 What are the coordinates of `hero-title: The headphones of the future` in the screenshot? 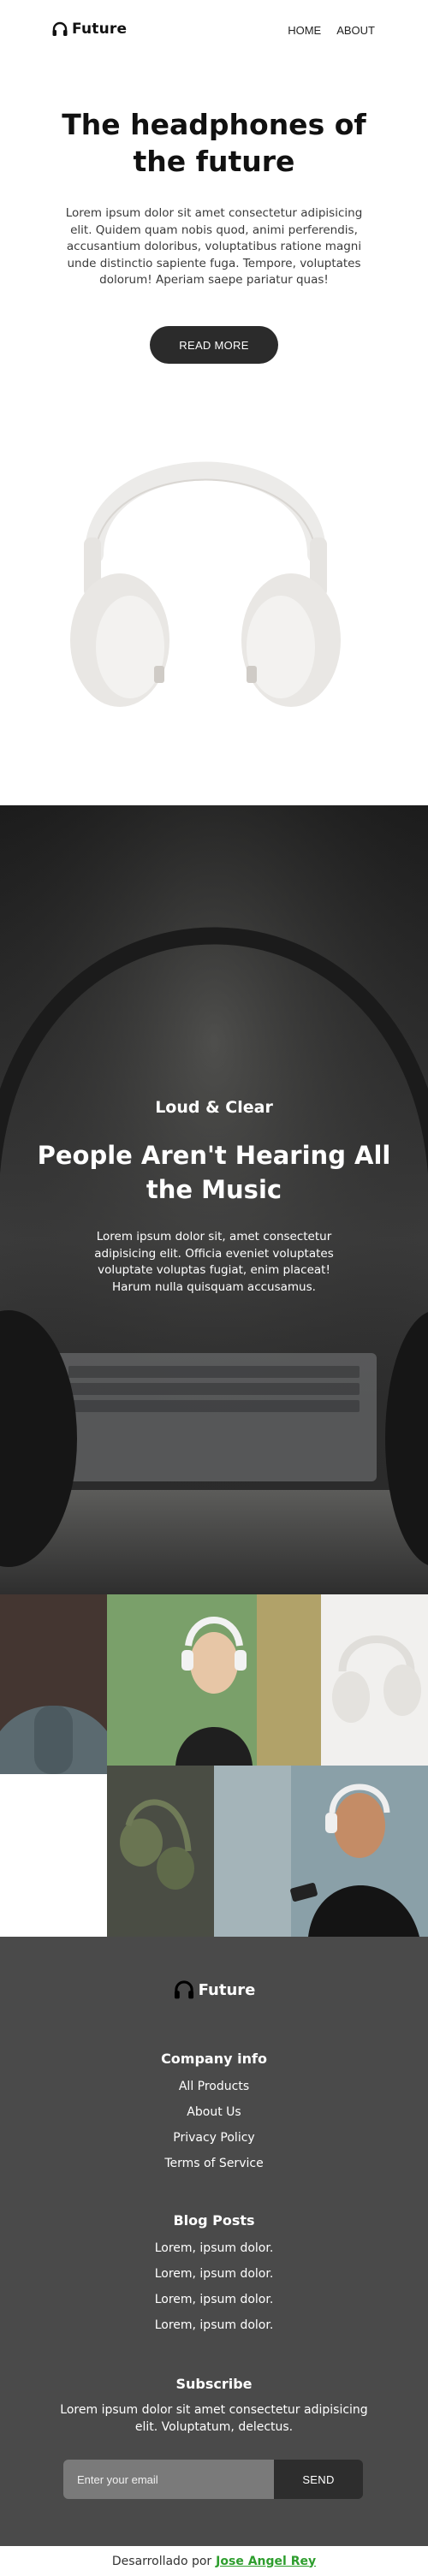 It's located at (214, 143).